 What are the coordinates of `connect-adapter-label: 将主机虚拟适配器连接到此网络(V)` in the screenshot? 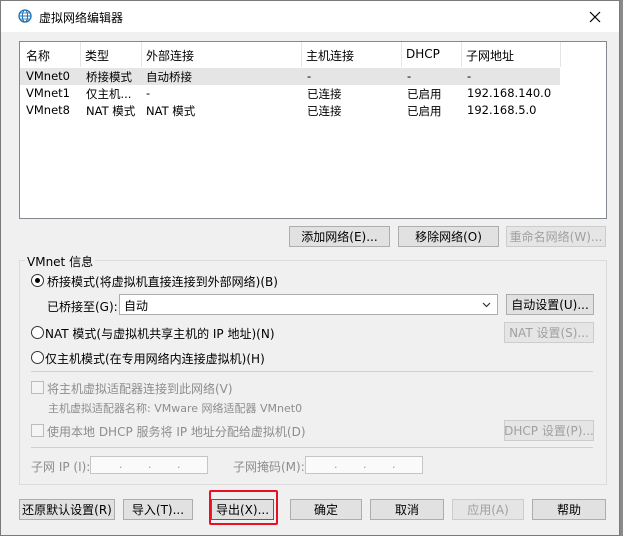 It's located at (140, 388).